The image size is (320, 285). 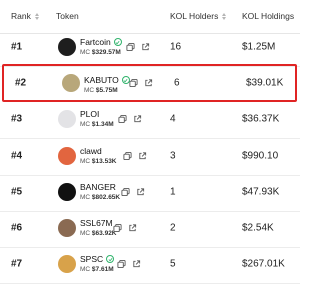 What do you see at coordinates (17, 192) in the screenshot?
I see `rank-cell: #5` at bounding box center [17, 192].